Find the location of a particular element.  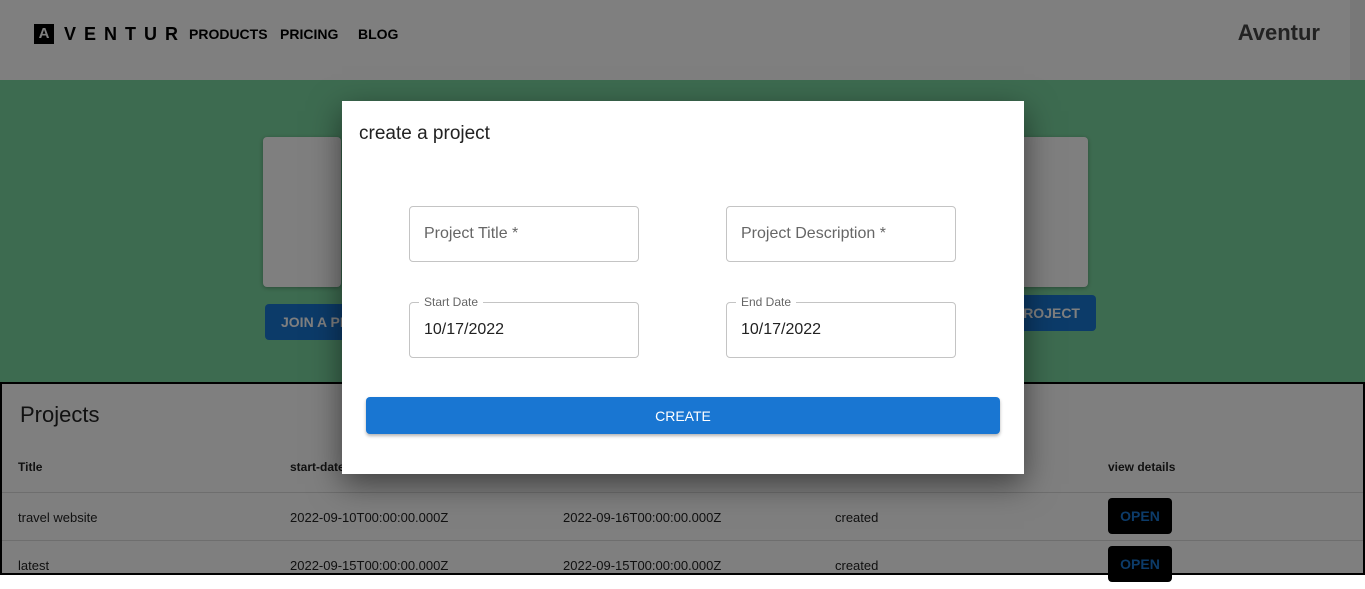

project-description-input: Project Description * is located at coordinates (841, 234).